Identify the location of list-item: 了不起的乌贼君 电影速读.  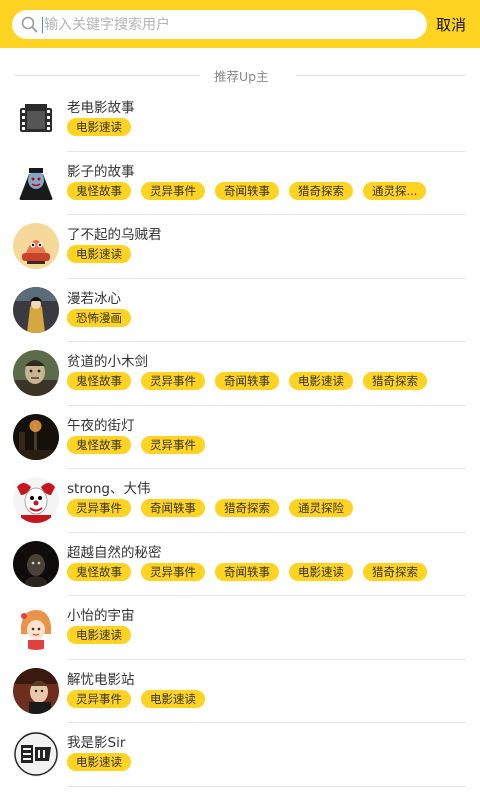
(240, 247).